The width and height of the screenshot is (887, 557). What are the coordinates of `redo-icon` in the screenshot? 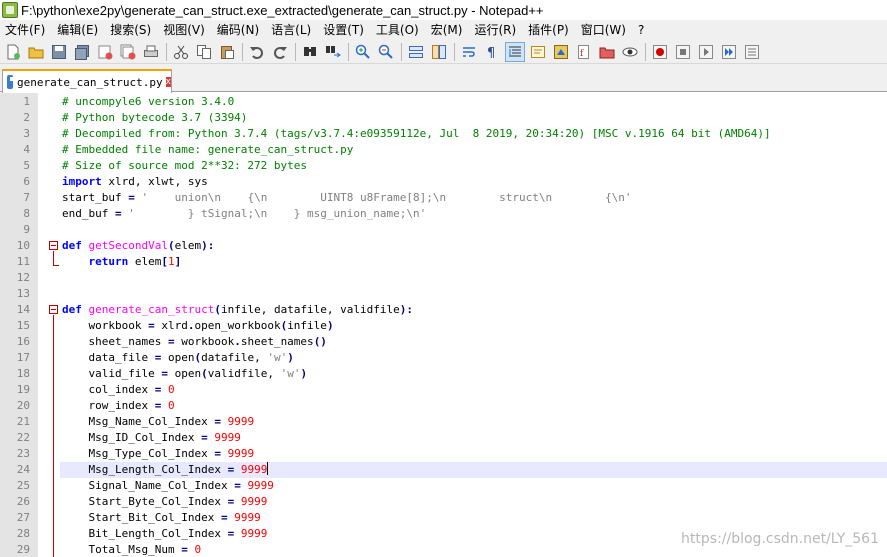 It's located at (280, 52).